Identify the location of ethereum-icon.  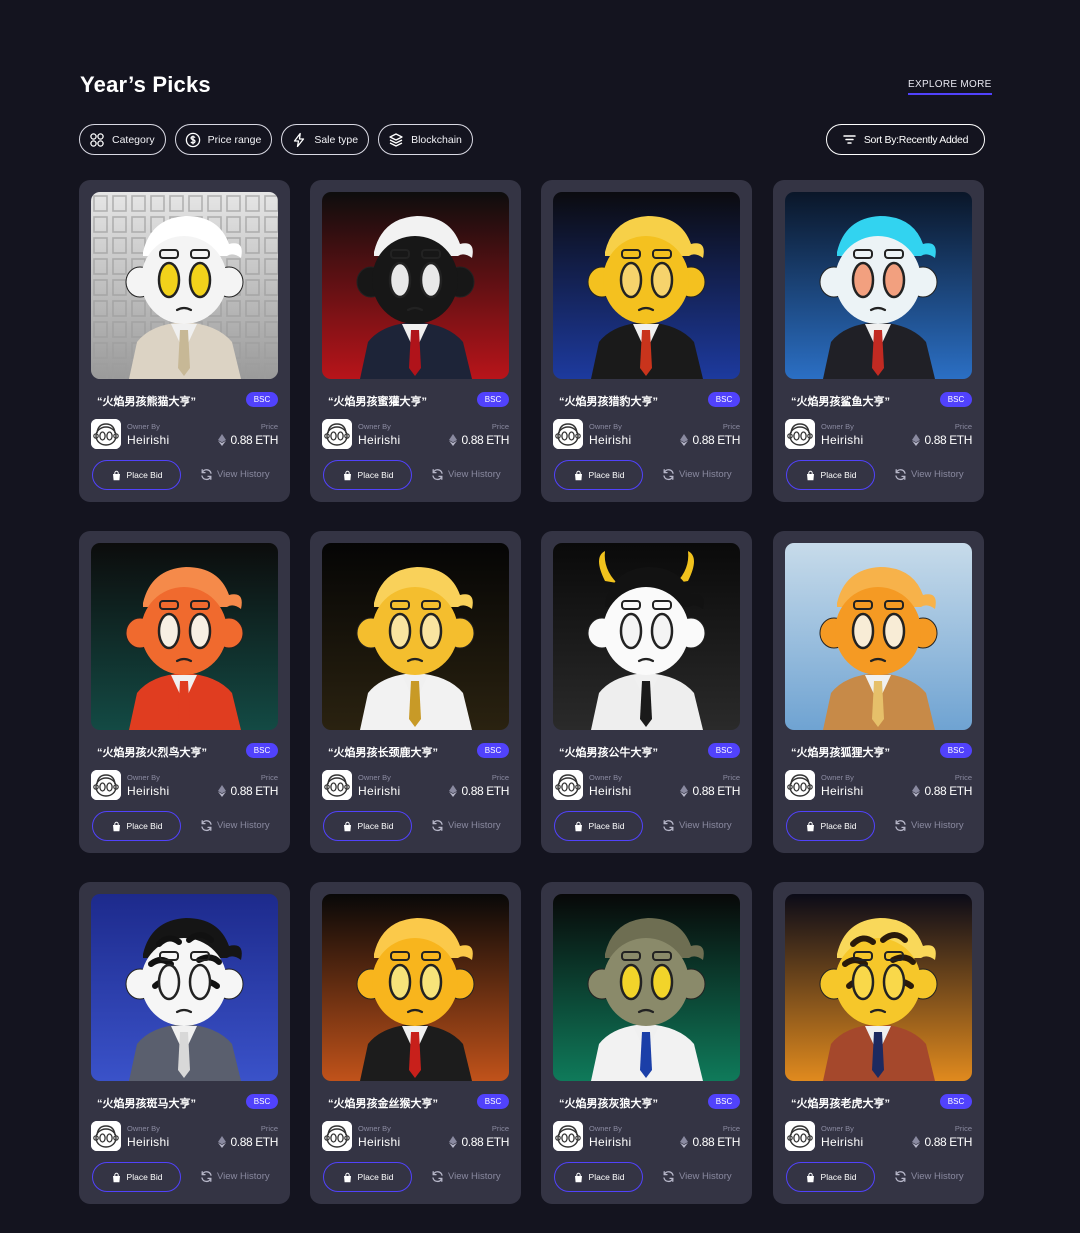
(683, 791).